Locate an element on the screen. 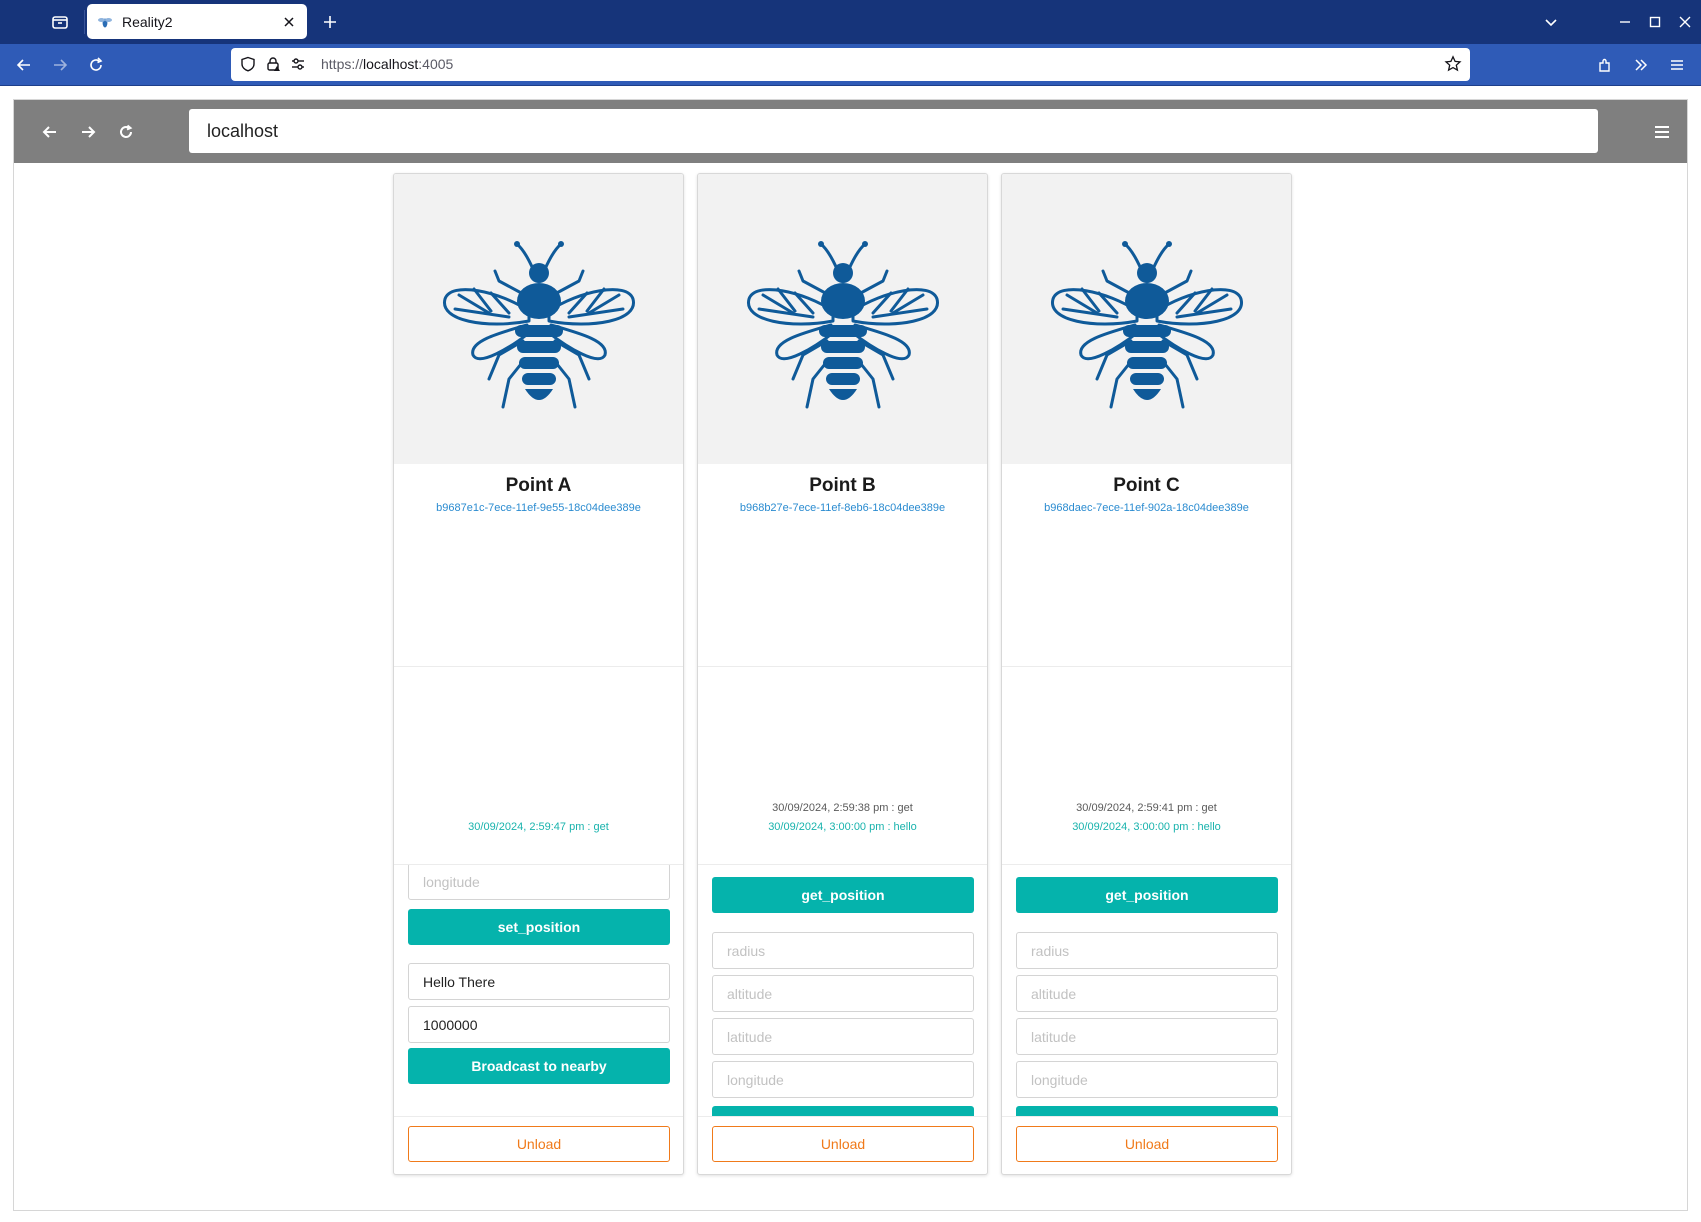  card-id: b968b27e-7ece-11ef-8eb6-18c04dee389e is located at coordinates (842, 508).